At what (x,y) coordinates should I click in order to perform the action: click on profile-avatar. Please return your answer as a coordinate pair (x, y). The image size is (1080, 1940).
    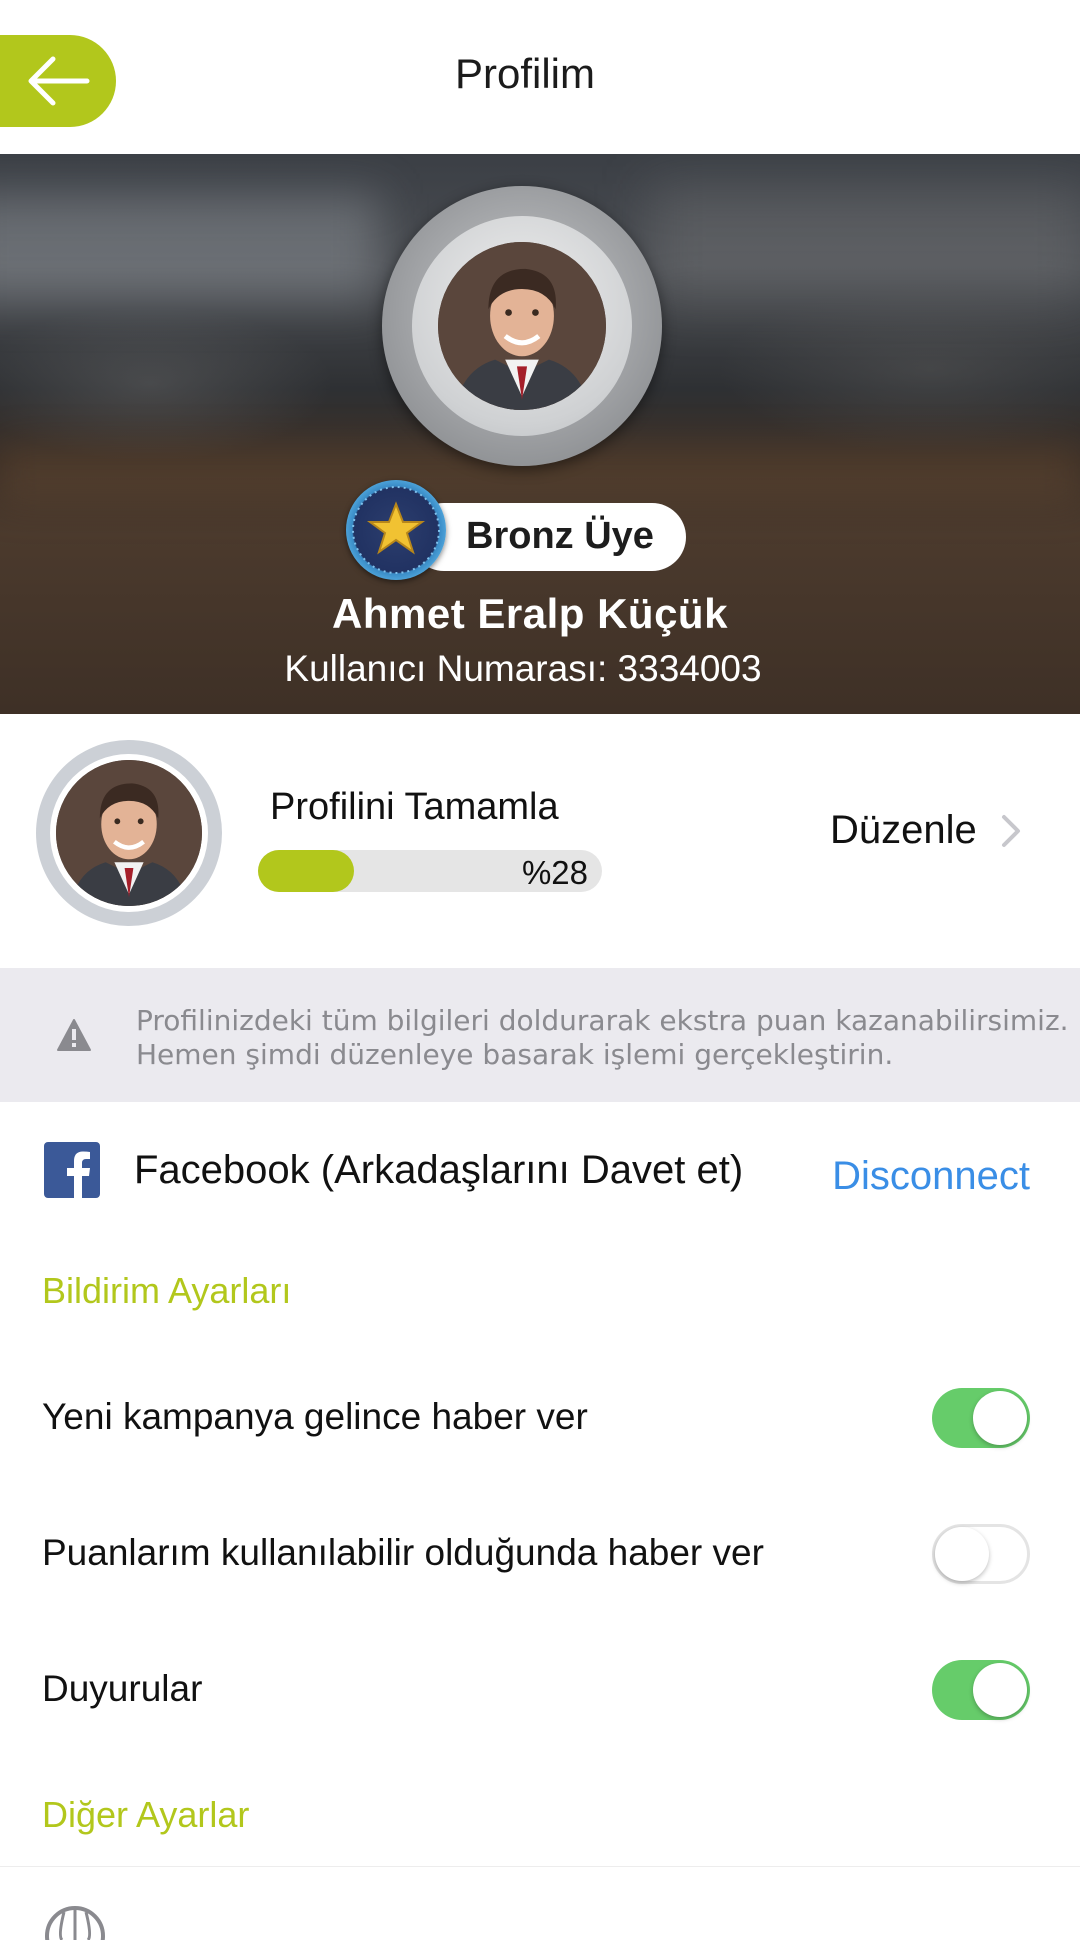
    Looking at the image, I should click on (522, 326).